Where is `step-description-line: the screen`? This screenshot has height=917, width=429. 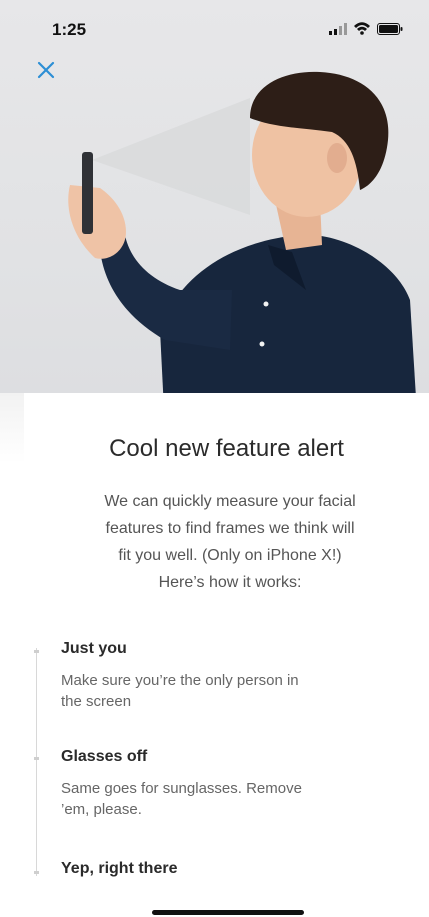
step-description-line: the screen is located at coordinates (96, 701).